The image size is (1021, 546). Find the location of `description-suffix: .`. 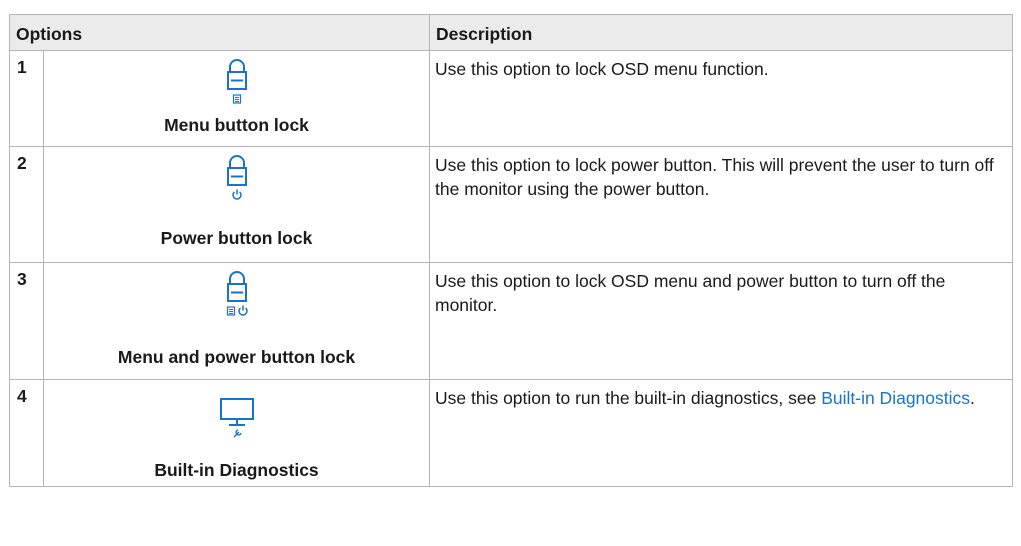

description-suffix: . is located at coordinates (972, 398).